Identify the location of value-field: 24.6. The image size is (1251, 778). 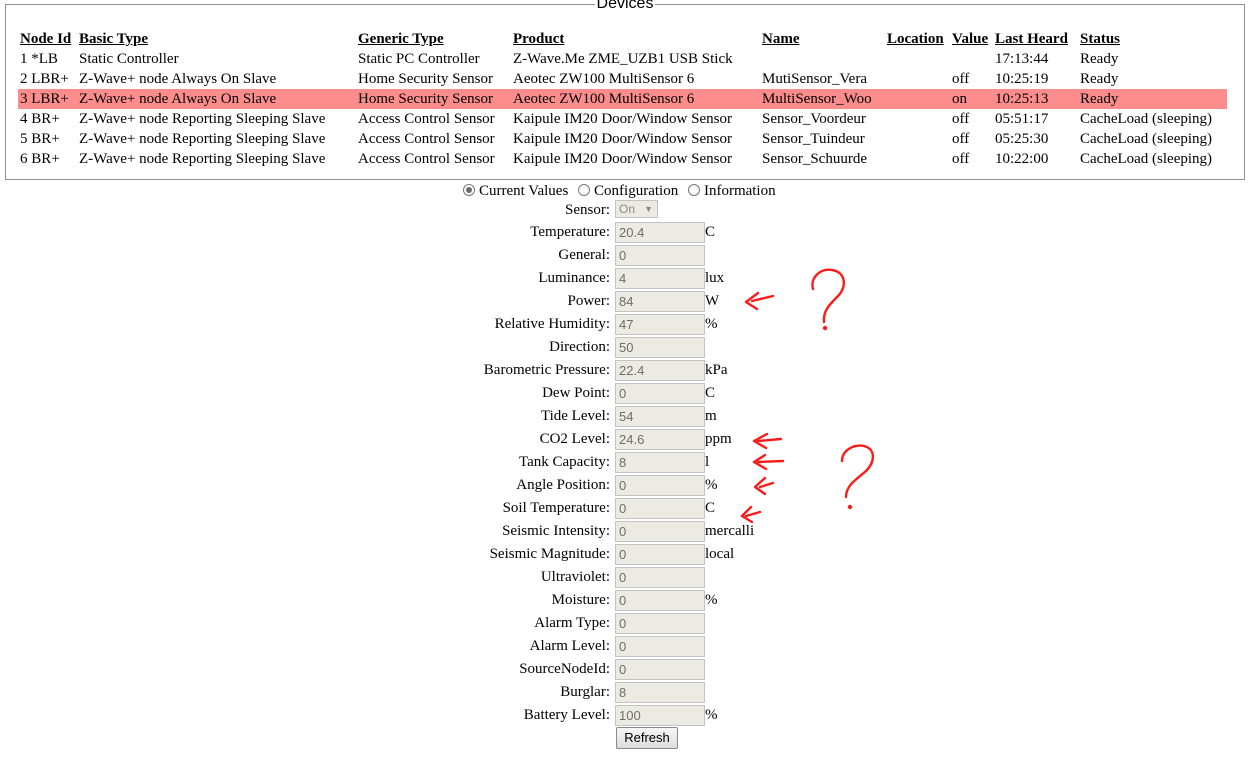
(660, 439).